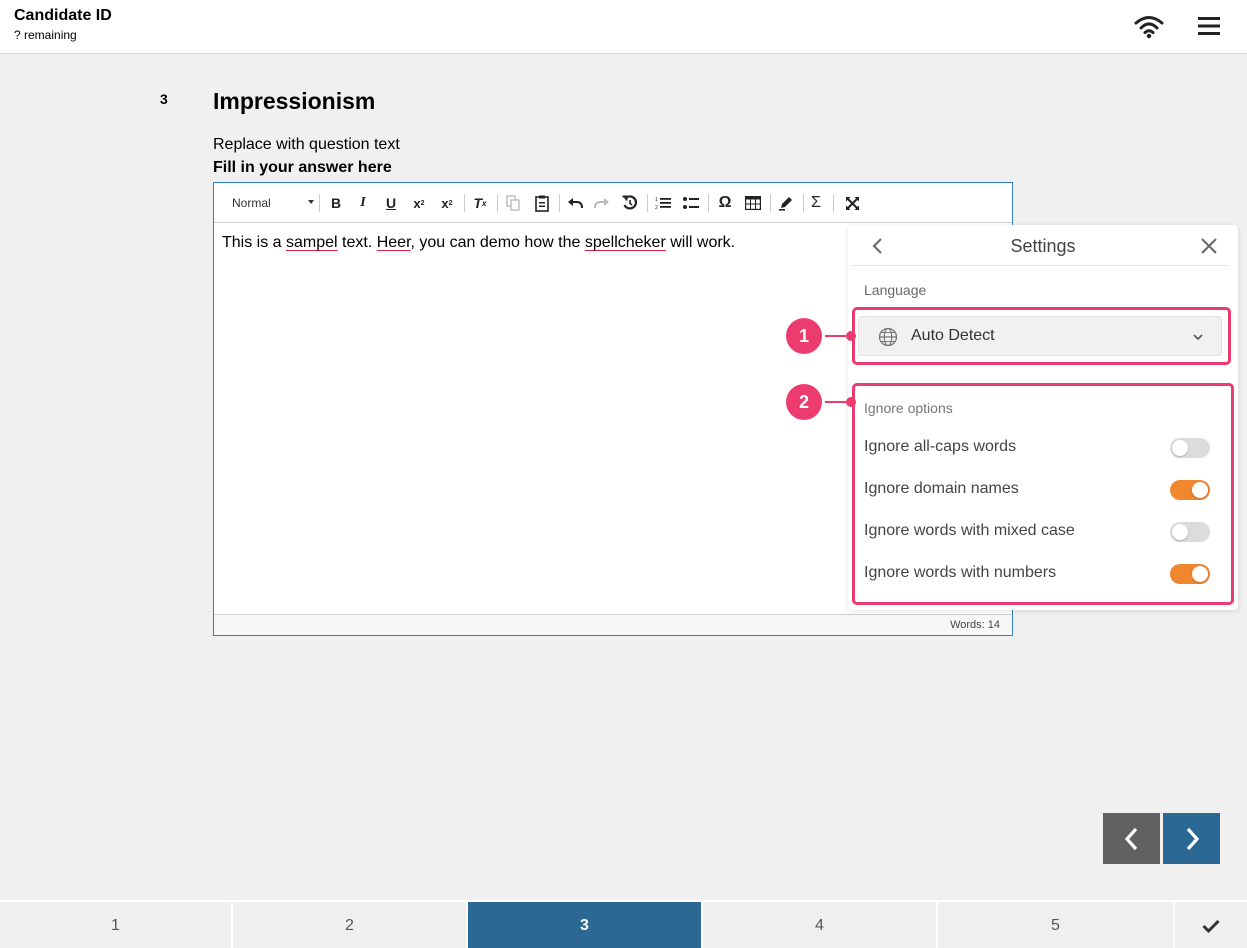  Describe the element at coordinates (663, 203) in the screenshot. I see `numbered-list-icon: 12` at that location.